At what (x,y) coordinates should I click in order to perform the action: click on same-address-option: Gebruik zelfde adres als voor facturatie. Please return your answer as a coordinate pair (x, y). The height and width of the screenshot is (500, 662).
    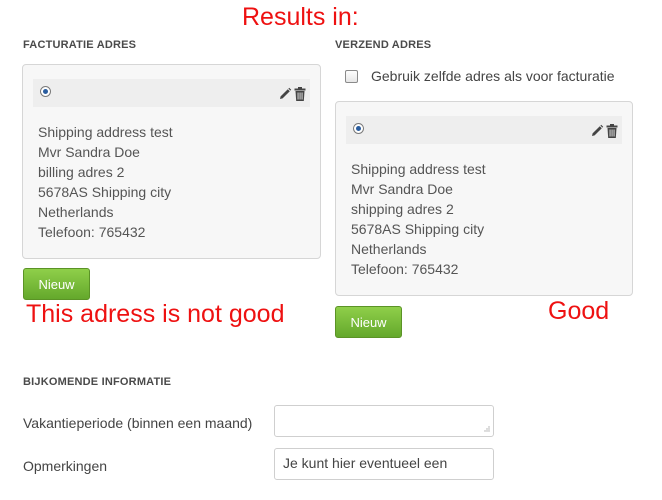
    Looking at the image, I should click on (480, 76).